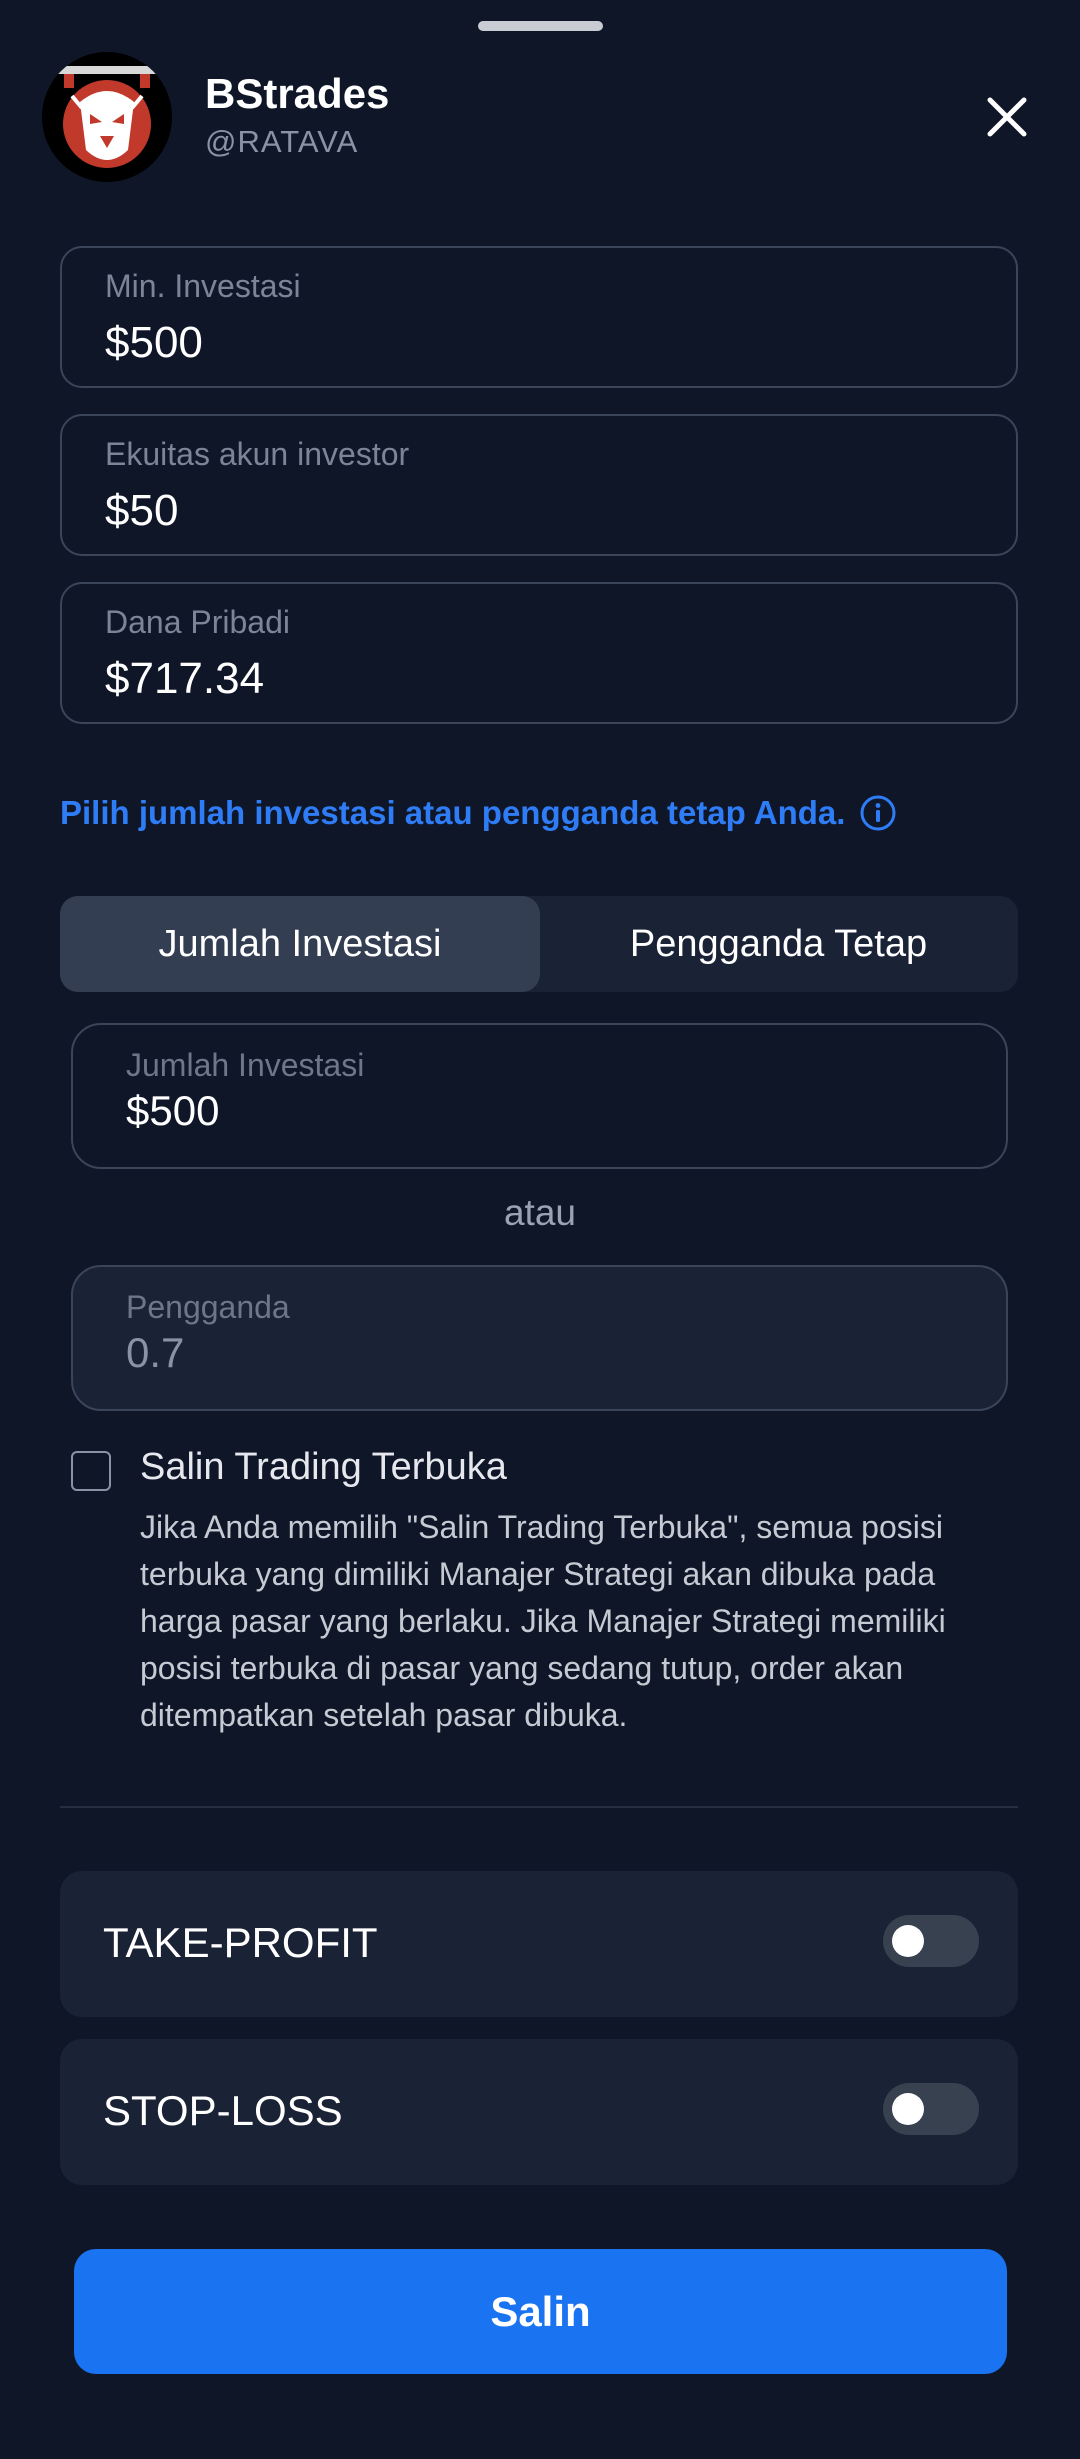 The width and height of the screenshot is (1080, 2459). What do you see at coordinates (257, 454) in the screenshot?
I see `investor-equity-label: Ekuitas akun investor` at bounding box center [257, 454].